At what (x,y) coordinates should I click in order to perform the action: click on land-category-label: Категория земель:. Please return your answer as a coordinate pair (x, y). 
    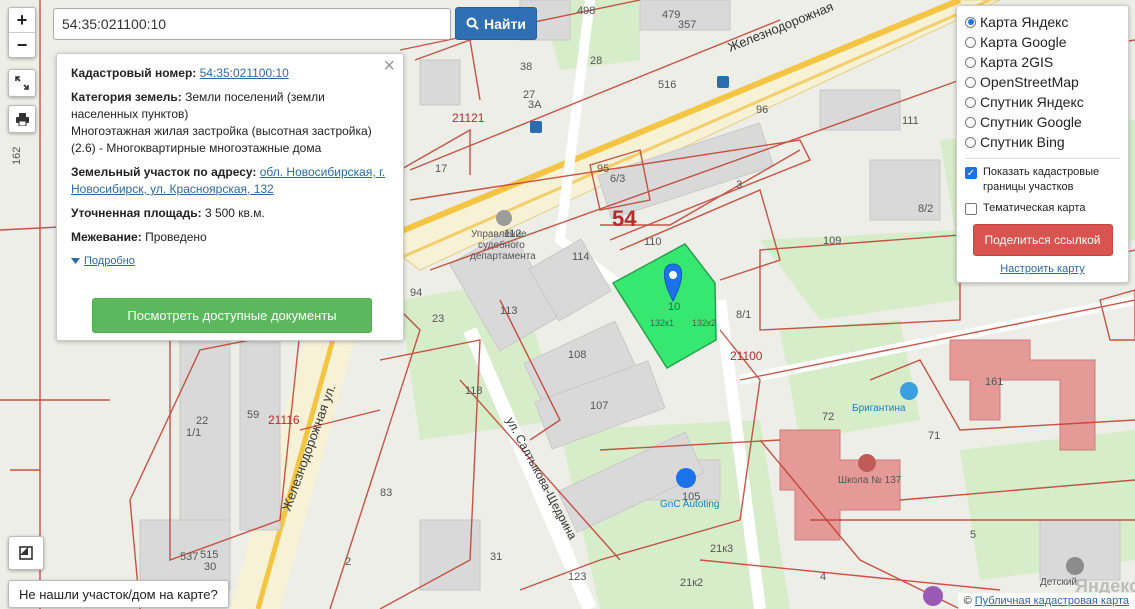
    Looking at the image, I should click on (126, 97).